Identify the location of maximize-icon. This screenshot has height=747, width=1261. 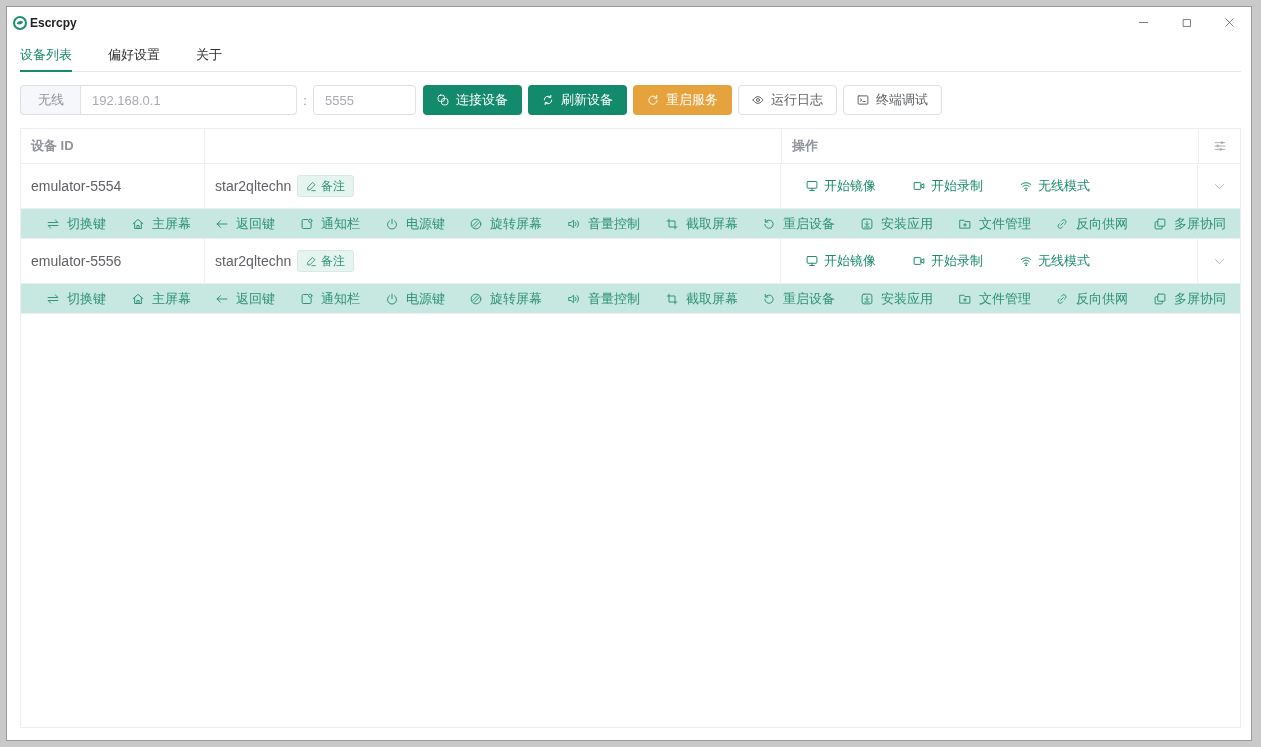
(1186, 22).